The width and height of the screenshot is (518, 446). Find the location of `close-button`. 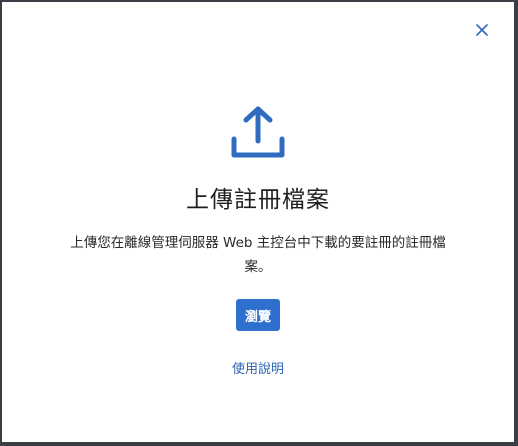

close-button is located at coordinates (482, 30).